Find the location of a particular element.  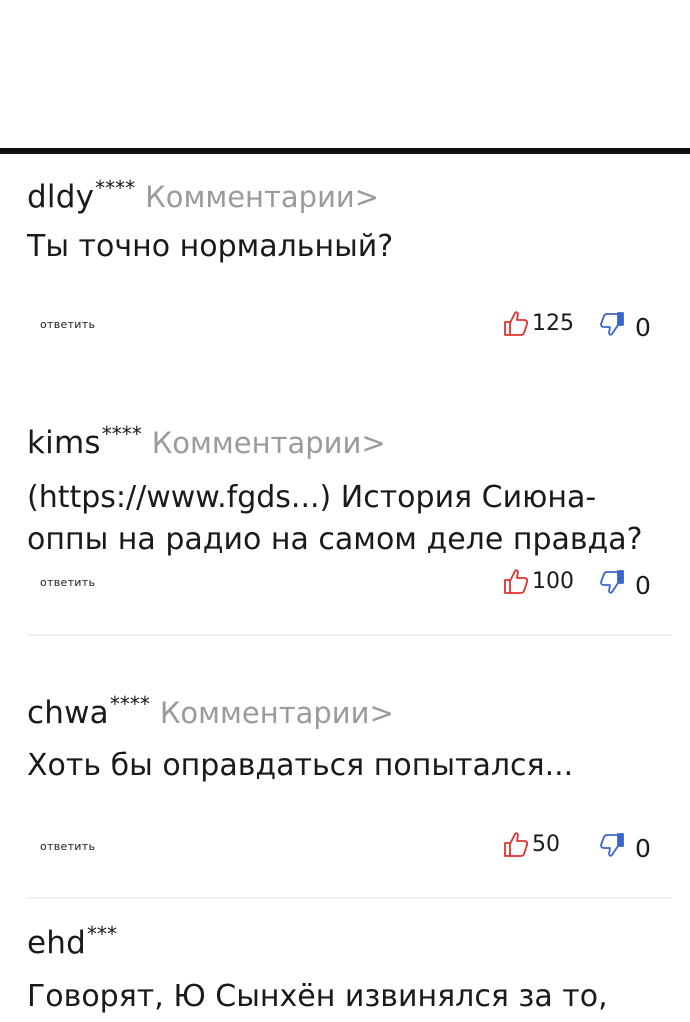

comment-header: dldy**** Комментарии> is located at coordinates (203, 195).